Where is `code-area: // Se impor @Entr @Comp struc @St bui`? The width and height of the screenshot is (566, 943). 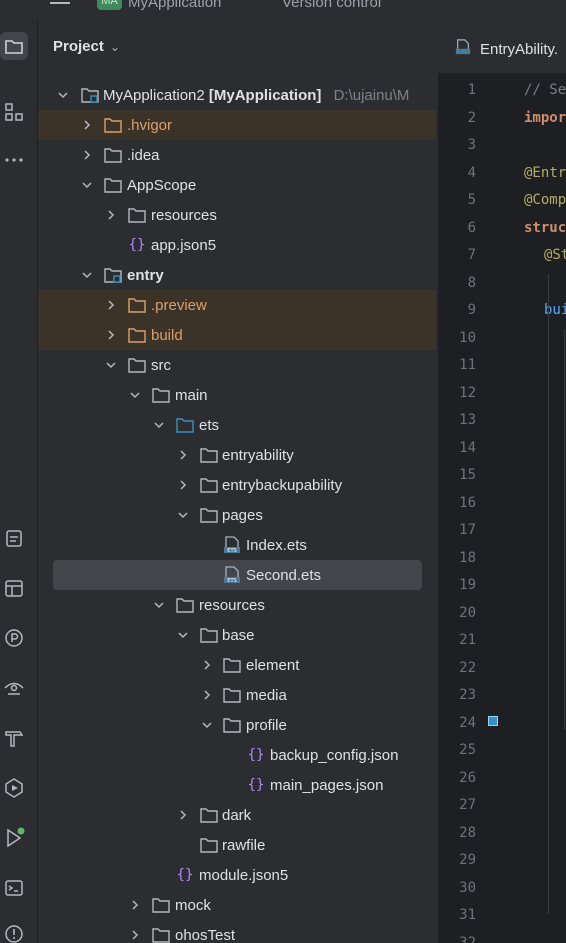 code-area: // Se impor @Entr @Comp struc @St bui is located at coordinates (545, 508).